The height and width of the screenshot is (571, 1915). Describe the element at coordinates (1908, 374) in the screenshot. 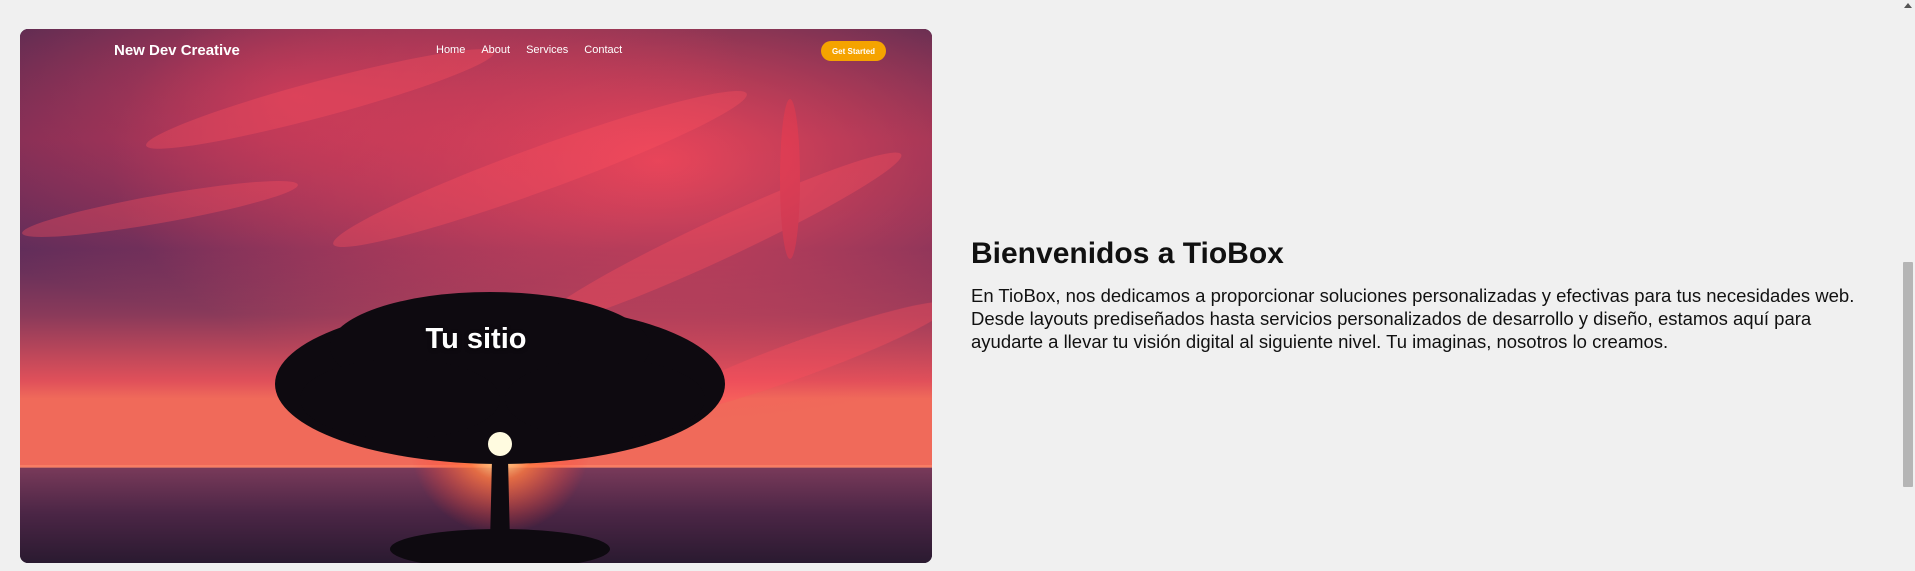

I see `scrollbar-thumb` at that location.